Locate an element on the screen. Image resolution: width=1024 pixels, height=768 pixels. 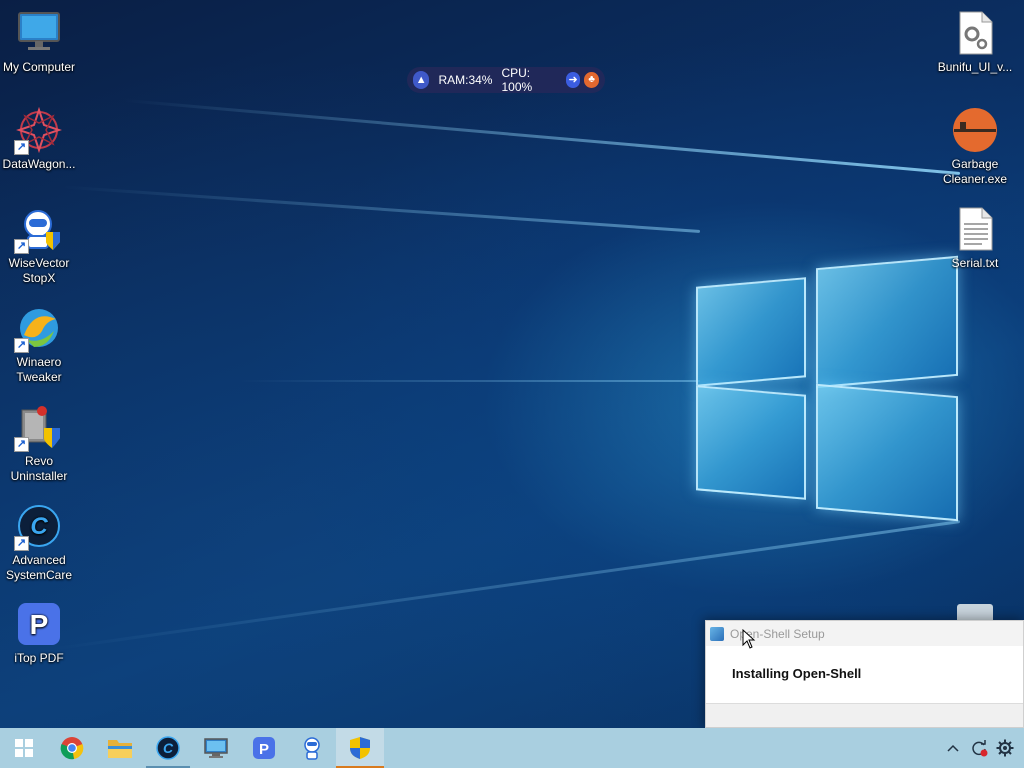
desktop-icon-garbage-cleaner: Garbage Cleaner.exe is located at coordinates (975, 147).